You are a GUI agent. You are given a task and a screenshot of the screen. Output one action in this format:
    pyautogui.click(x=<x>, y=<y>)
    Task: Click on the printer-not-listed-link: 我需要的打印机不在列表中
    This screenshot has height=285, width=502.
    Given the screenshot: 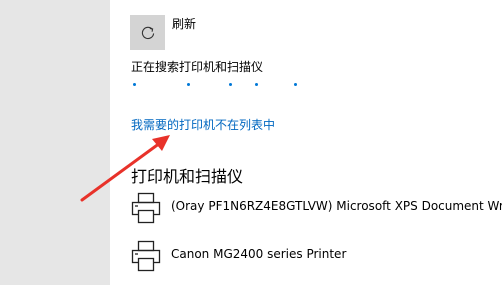 What is the action you would take?
    pyautogui.click(x=203, y=125)
    